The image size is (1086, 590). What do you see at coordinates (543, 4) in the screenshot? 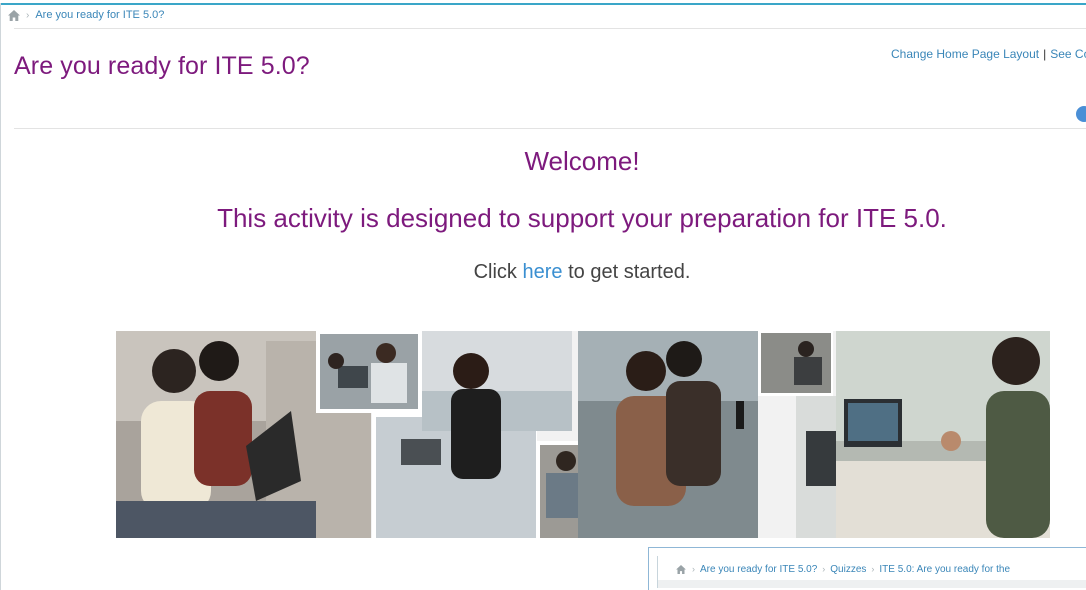
I see `window-top-border` at bounding box center [543, 4].